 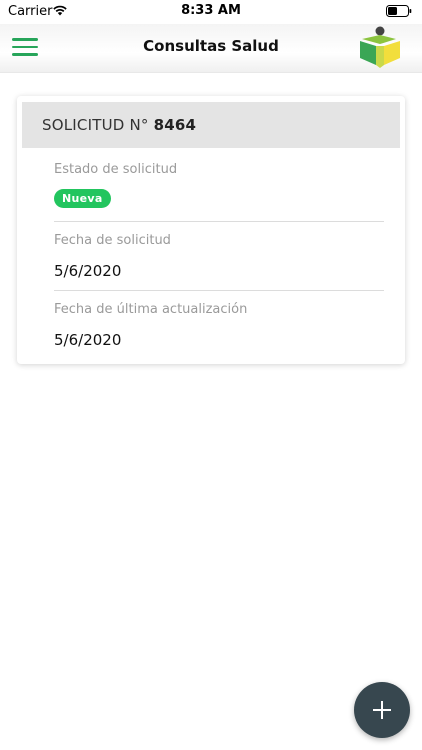 I want to click on request-title-prefix: SOLICITUD N°, so click(x=95, y=125).